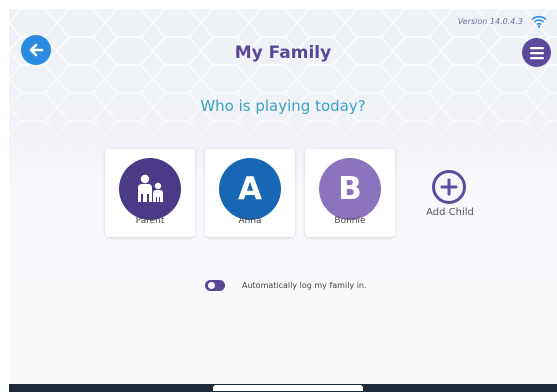 The width and height of the screenshot is (557, 392). I want to click on profile-card-bonnie: B Bonnie, so click(350, 193).